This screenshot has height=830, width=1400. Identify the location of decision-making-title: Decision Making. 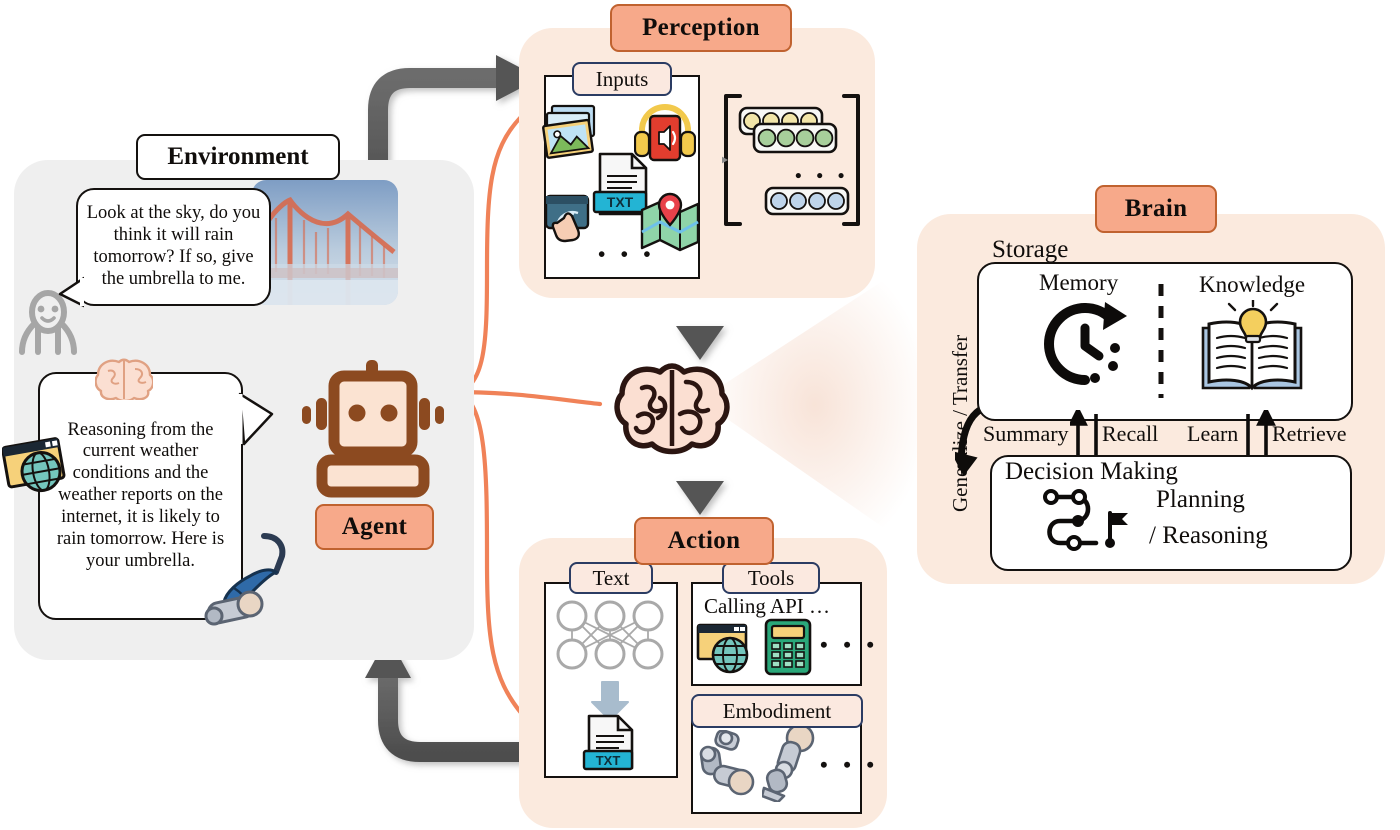
(1091, 471).